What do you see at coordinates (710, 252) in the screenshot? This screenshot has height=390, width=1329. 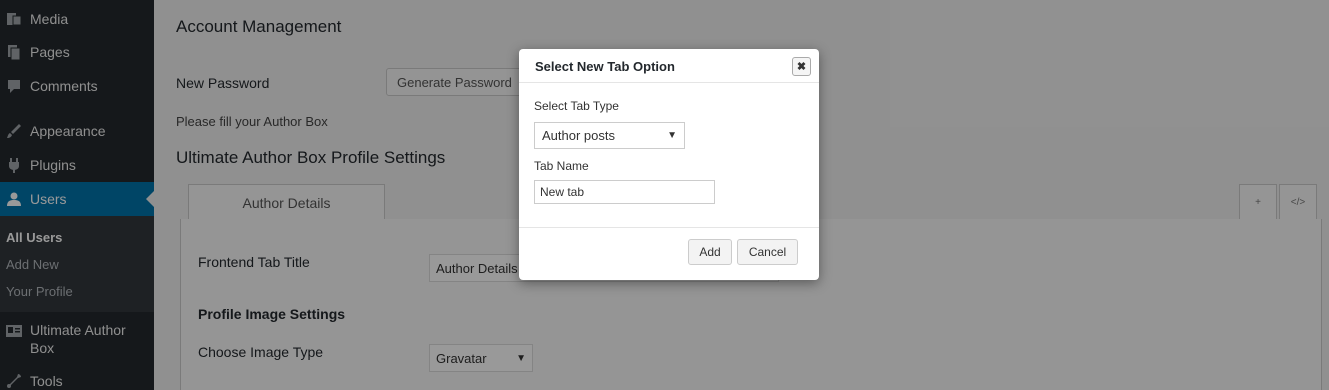 I see `add-button: Add` at bounding box center [710, 252].